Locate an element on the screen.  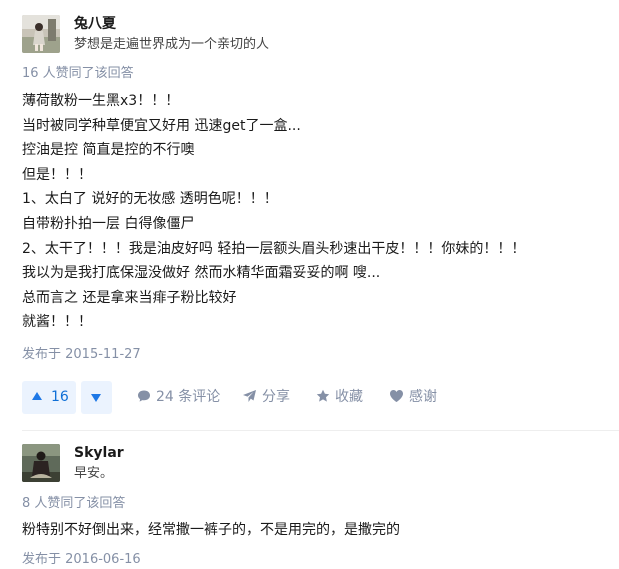
comments-button: 24 条评论 is located at coordinates (178, 397).